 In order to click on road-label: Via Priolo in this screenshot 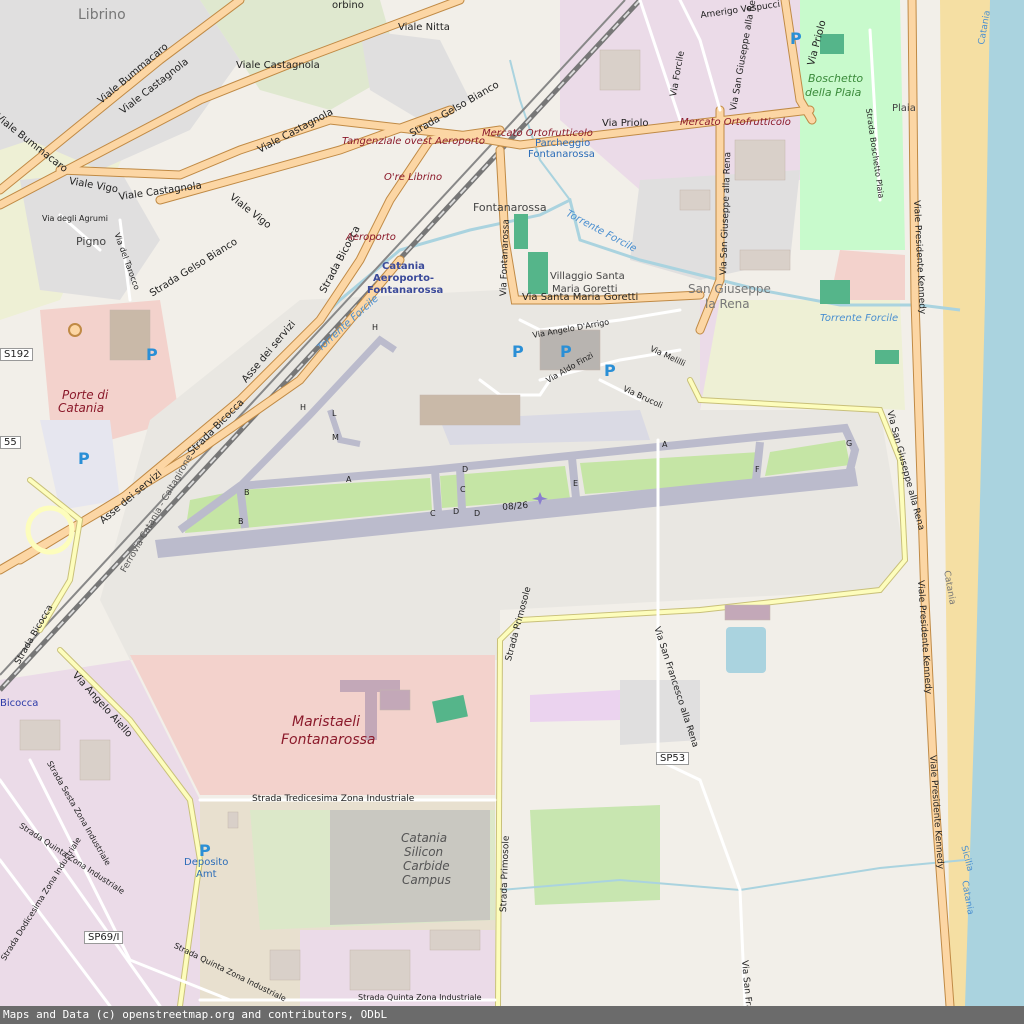, I will do `click(625, 123)`.